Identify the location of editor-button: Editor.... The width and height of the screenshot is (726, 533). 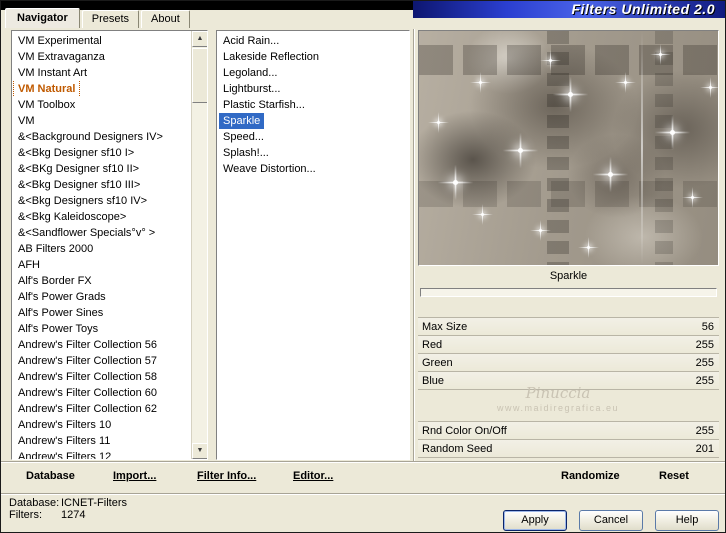
(313, 476).